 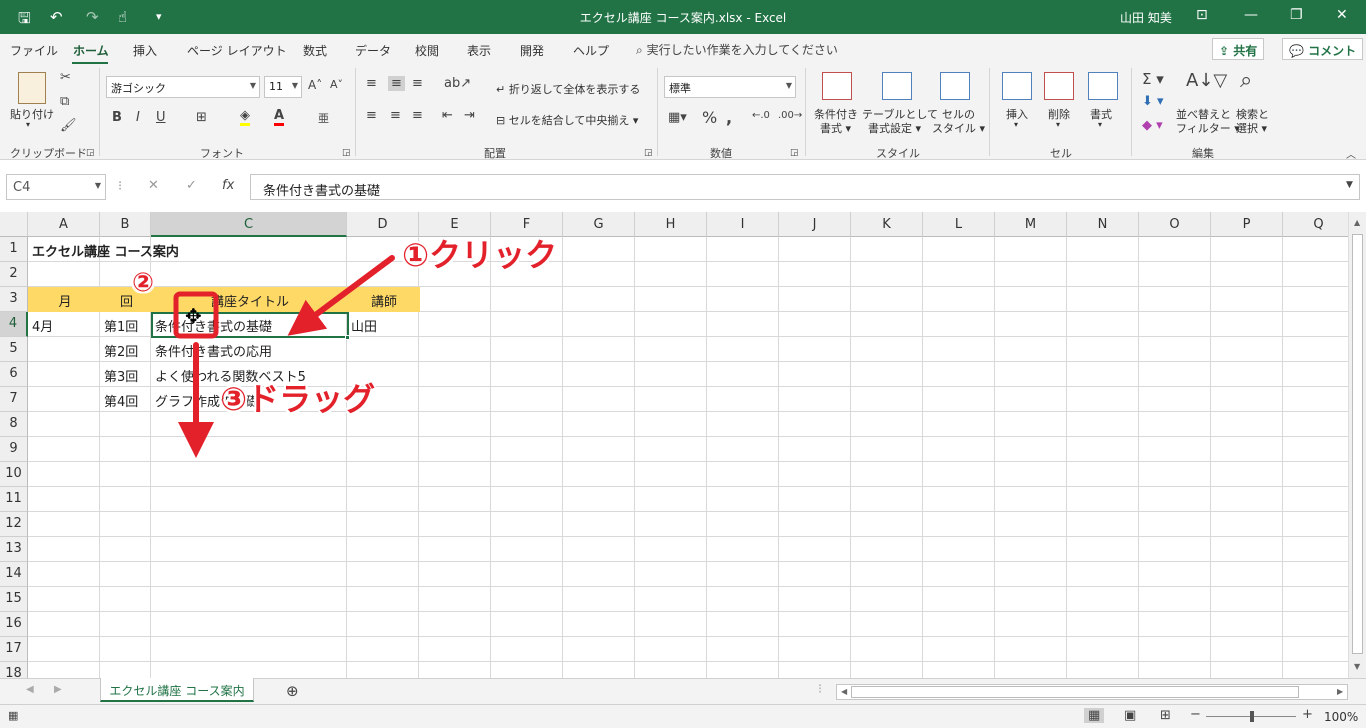 What do you see at coordinates (1195, 714) in the screenshot?
I see `zoom-out-icon: −` at bounding box center [1195, 714].